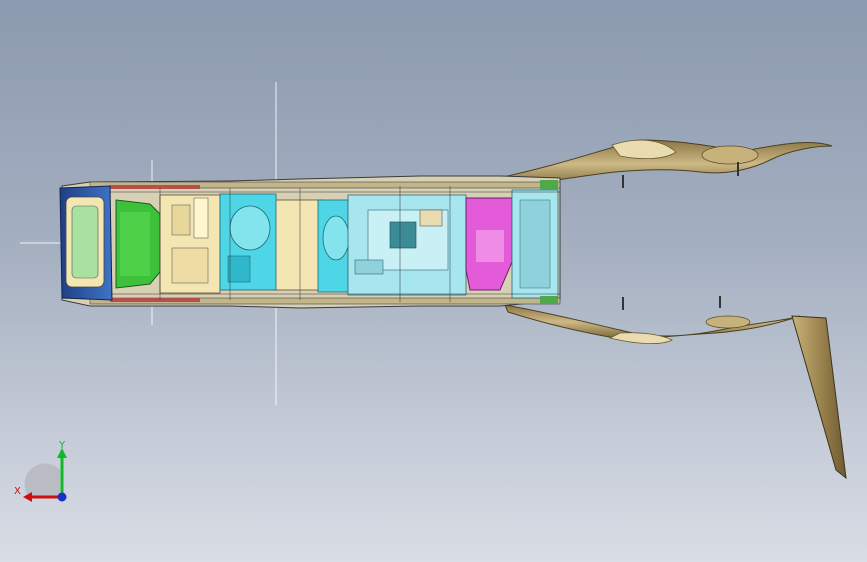  What do you see at coordinates (62, 497) in the screenshot?
I see `z-axis-dot` at bounding box center [62, 497].